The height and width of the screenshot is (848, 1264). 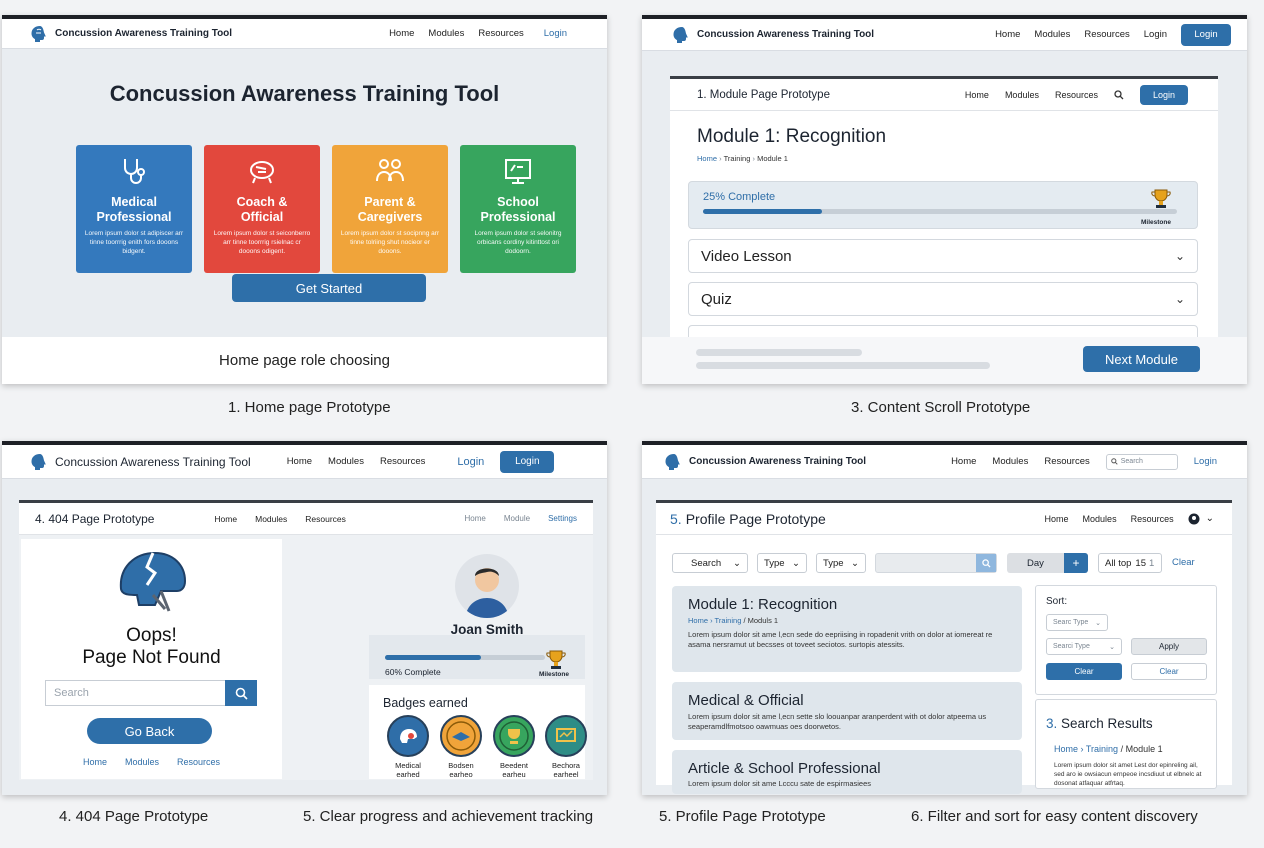 I want to click on search-button, so click(x=241, y=693).